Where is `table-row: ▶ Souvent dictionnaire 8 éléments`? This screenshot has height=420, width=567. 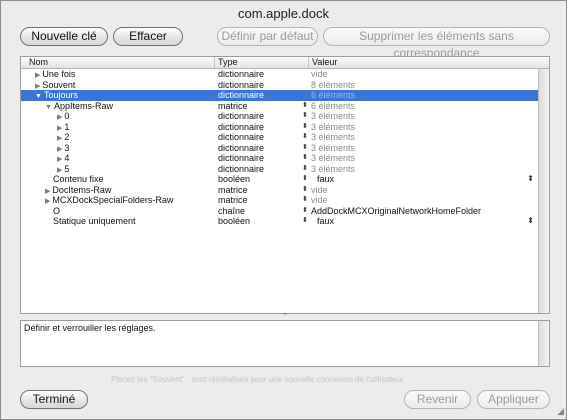
table-row: ▶ Souvent dictionnaire 8 éléments is located at coordinates (280, 85).